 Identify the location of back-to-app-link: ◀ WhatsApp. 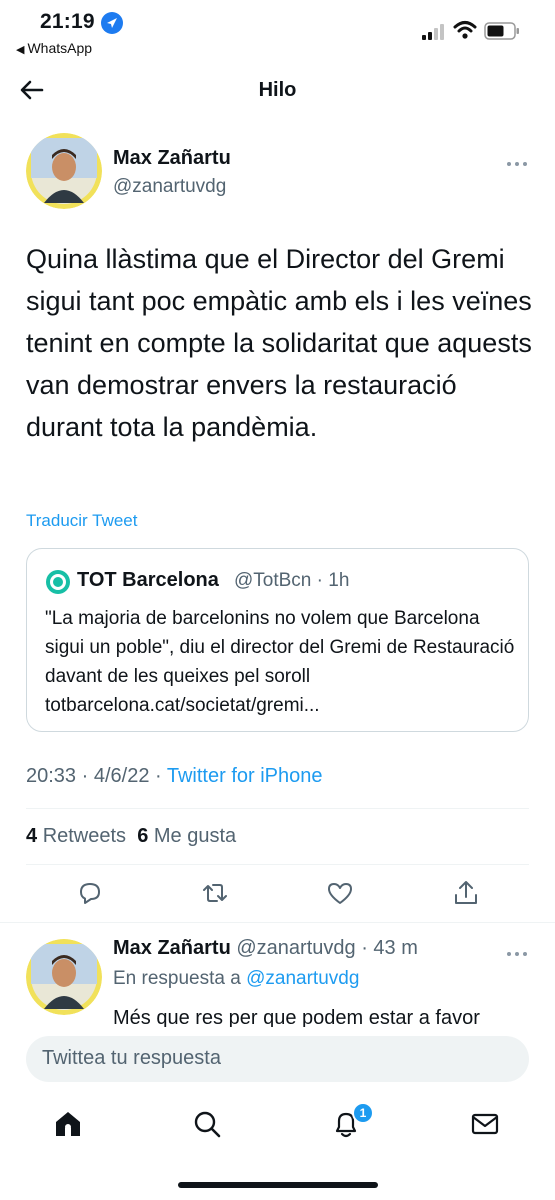
(54, 48).